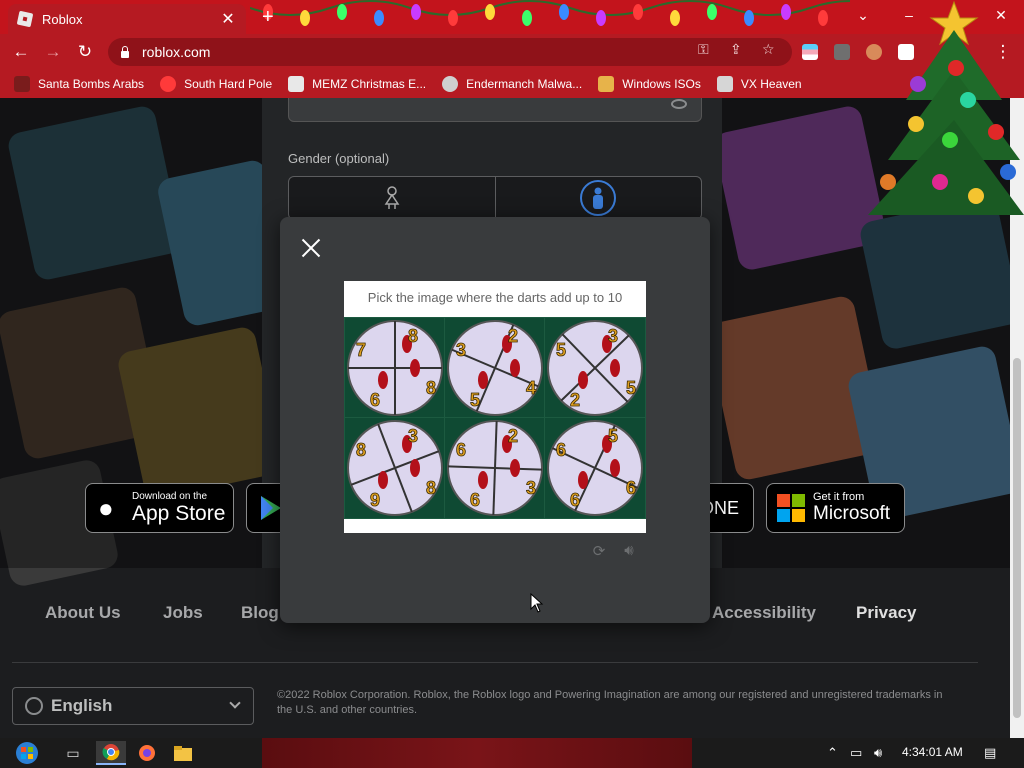  What do you see at coordinates (235, 703) in the screenshot?
I see `chevron-down-icon` at bounding box center [235, 703].